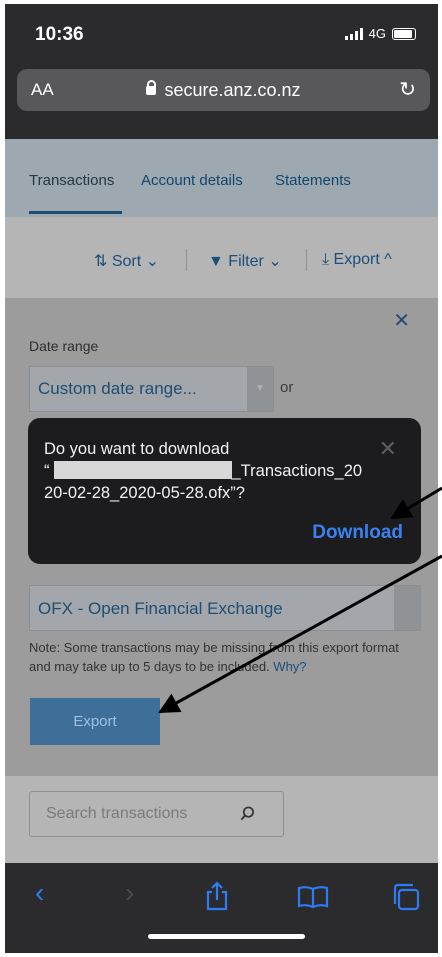  I want to click on search-input: Search transactions, so click(156, 814).